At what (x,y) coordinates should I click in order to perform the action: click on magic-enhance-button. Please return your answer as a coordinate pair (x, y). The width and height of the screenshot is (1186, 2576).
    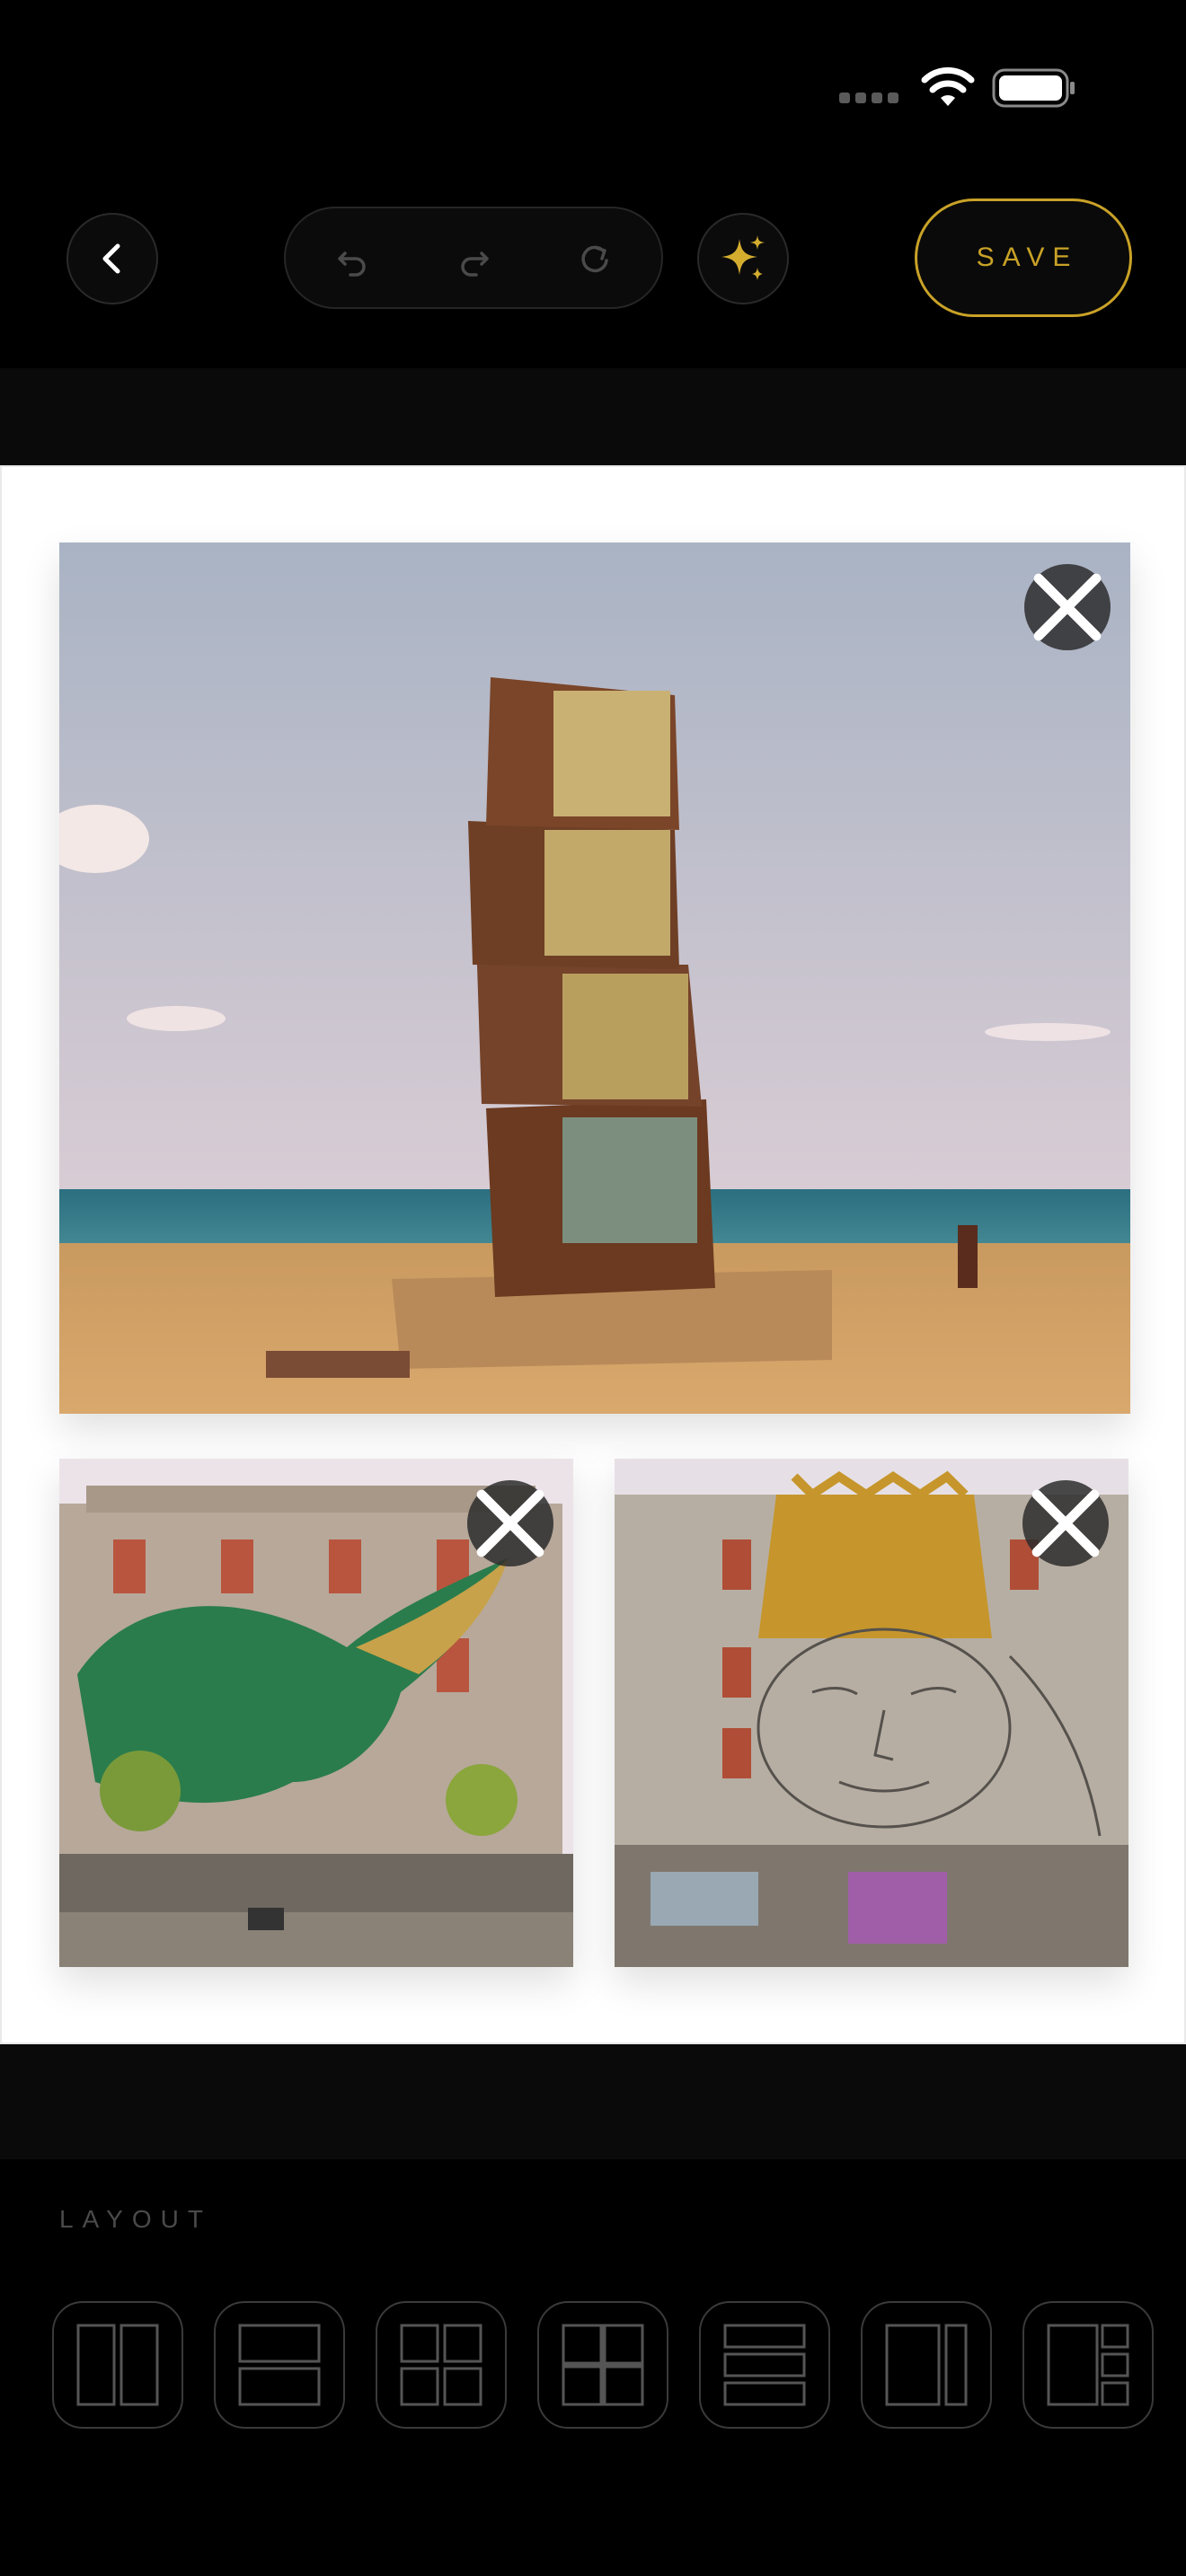
    Looking at the image, I should click on (743, 258).